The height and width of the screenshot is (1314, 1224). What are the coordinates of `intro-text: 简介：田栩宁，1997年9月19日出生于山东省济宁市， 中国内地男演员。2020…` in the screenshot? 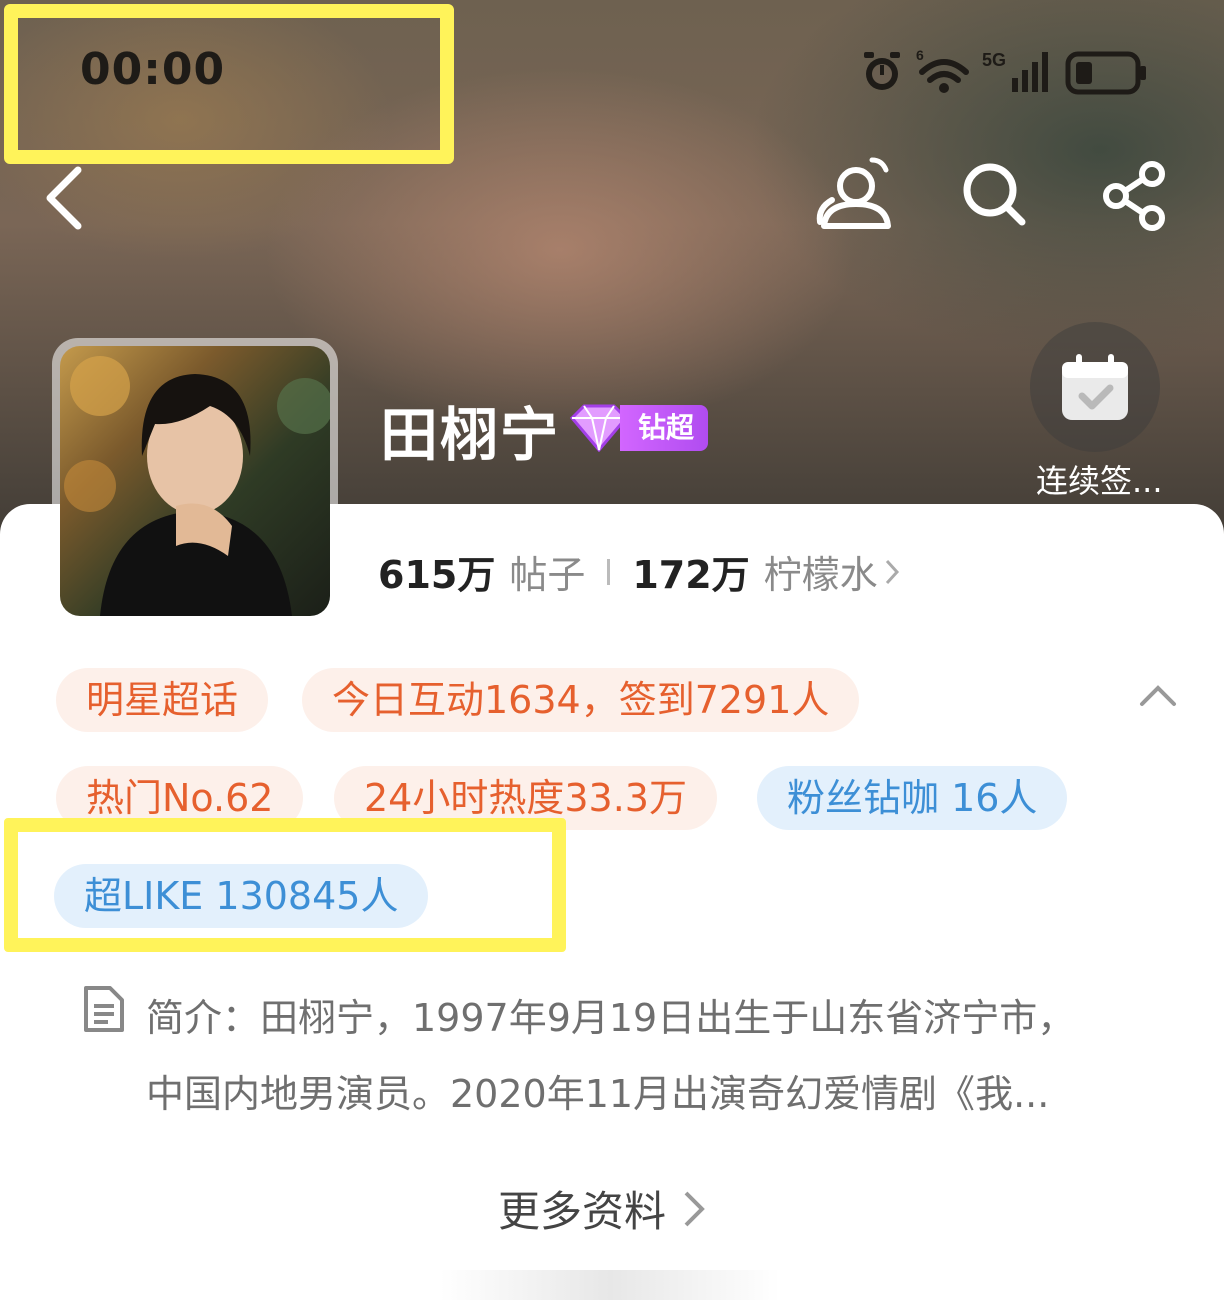 It's located at (646, 1056).